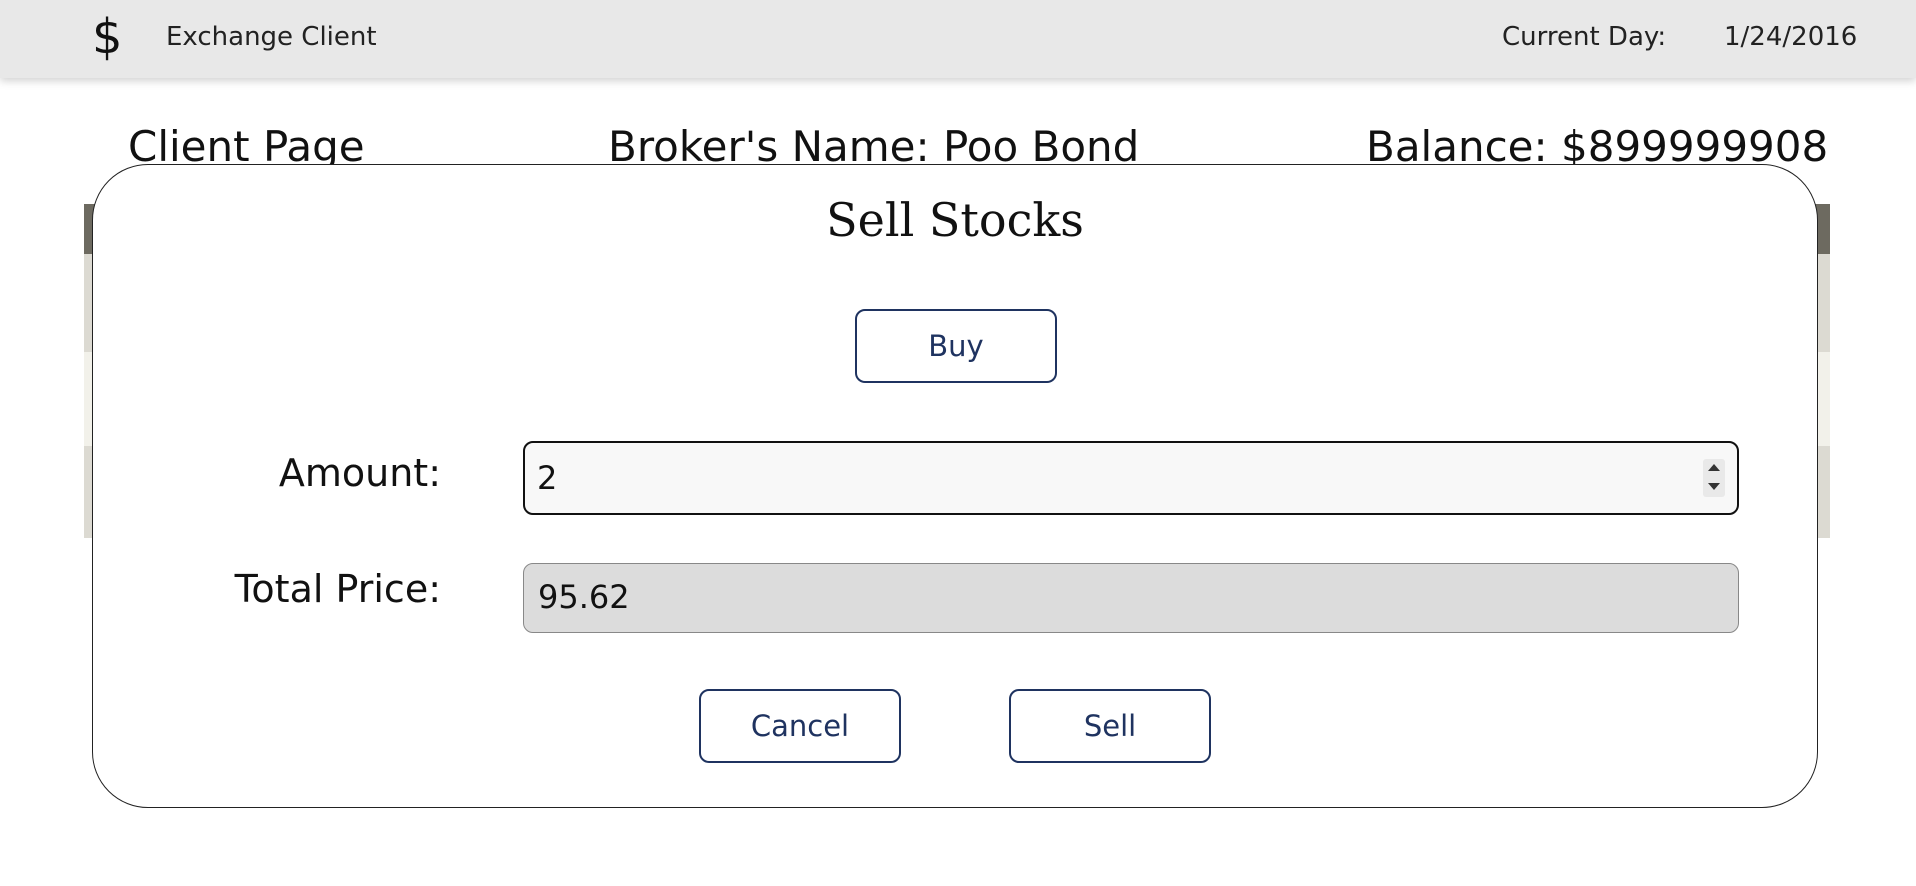 This screenshot has height=886, width=1916. Describe the element at coordinates (958, 39) in the screenshot. I see `top-navigation-bar: $ Exchange Client Current Day: 1/24/2016` at that location.